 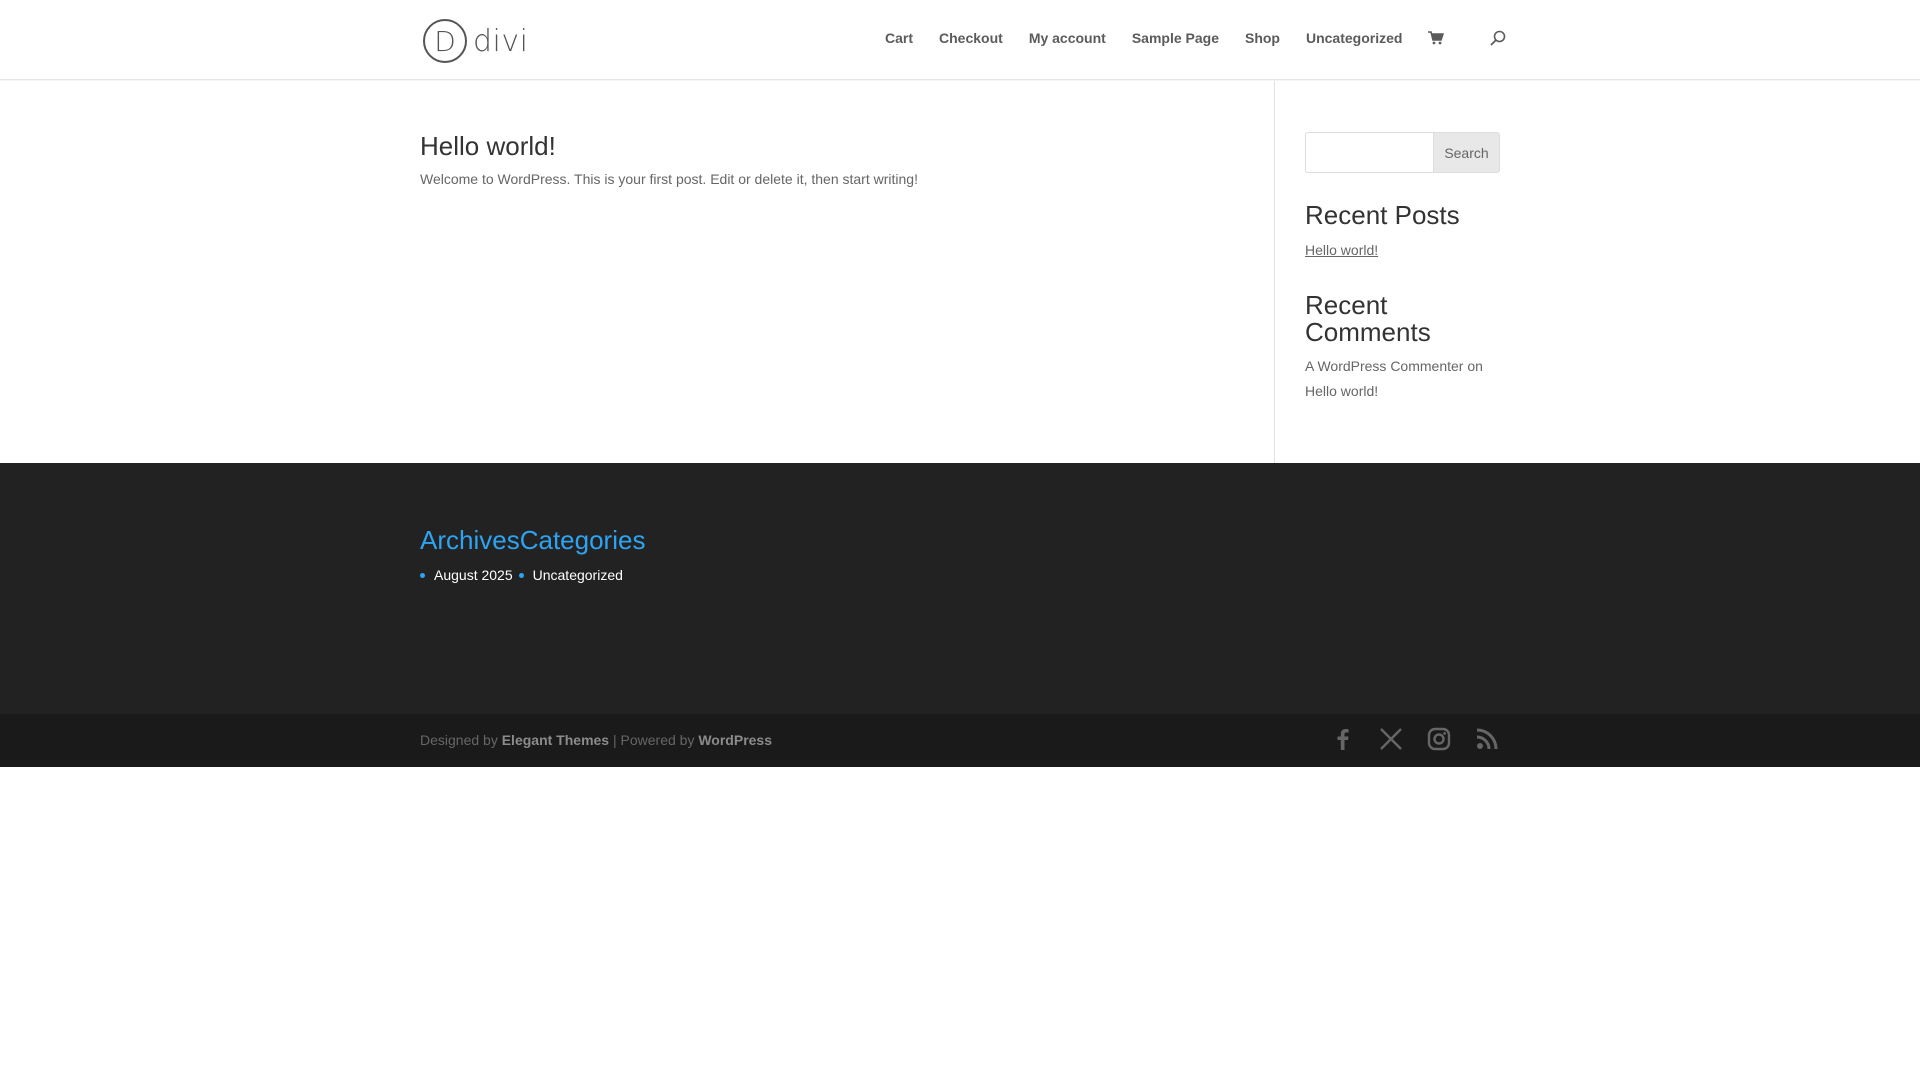 I want to click on nav-sample-page: Sample Page, so click(x=1175, y=38).